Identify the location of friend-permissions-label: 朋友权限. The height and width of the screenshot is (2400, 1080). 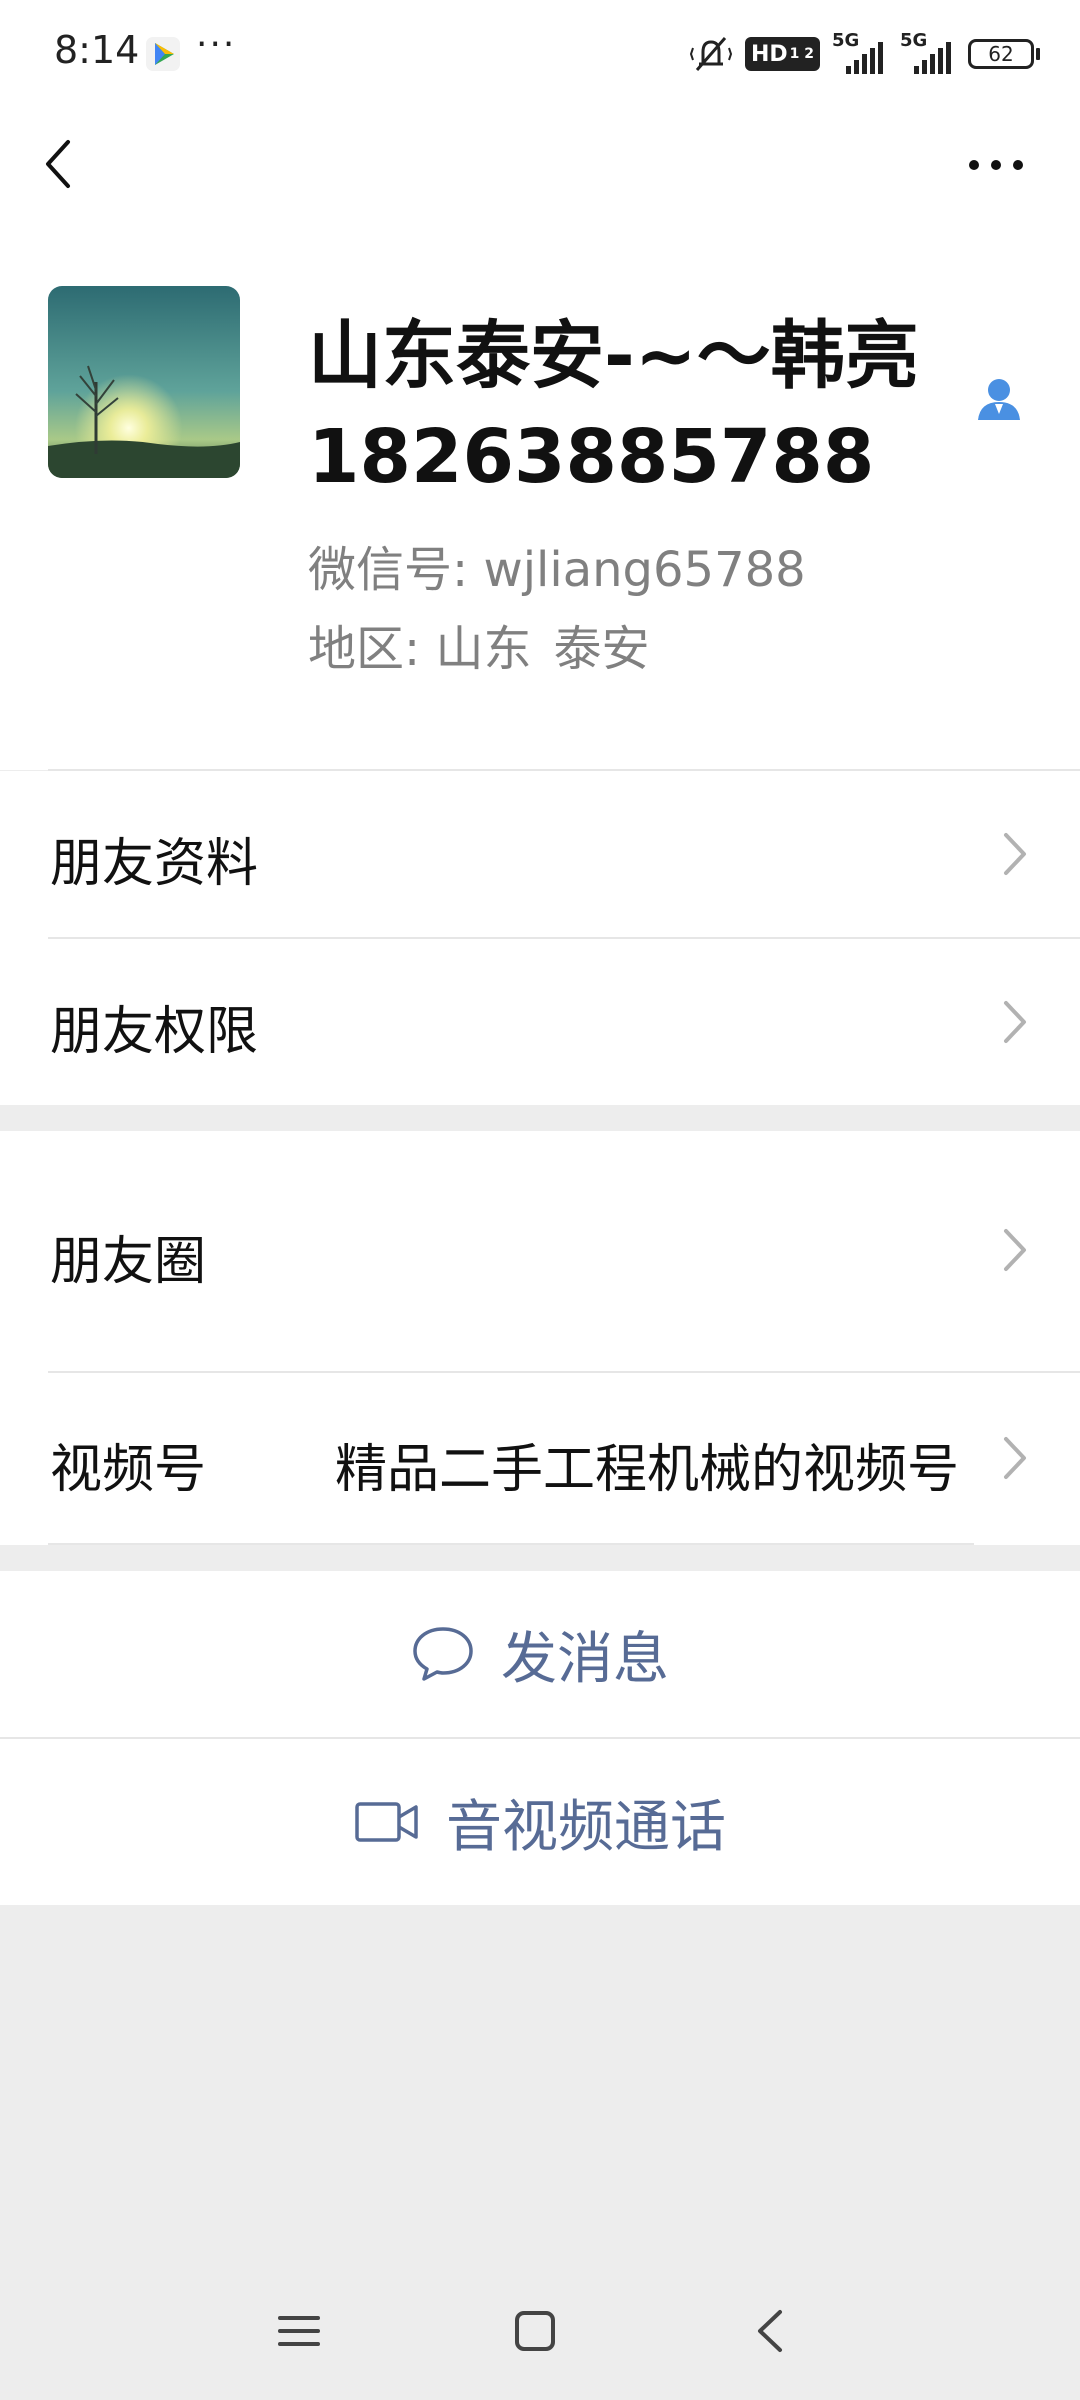
(154, 1032).